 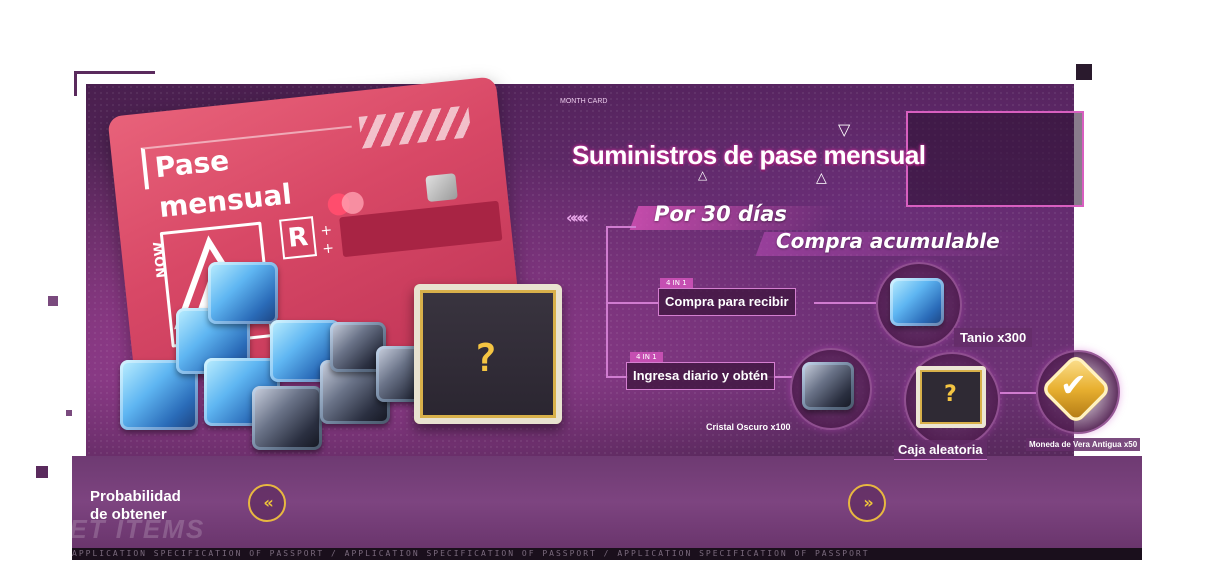 I want to click on row2-label: Ingresa diario y obtén, so click(x=701, y=376).